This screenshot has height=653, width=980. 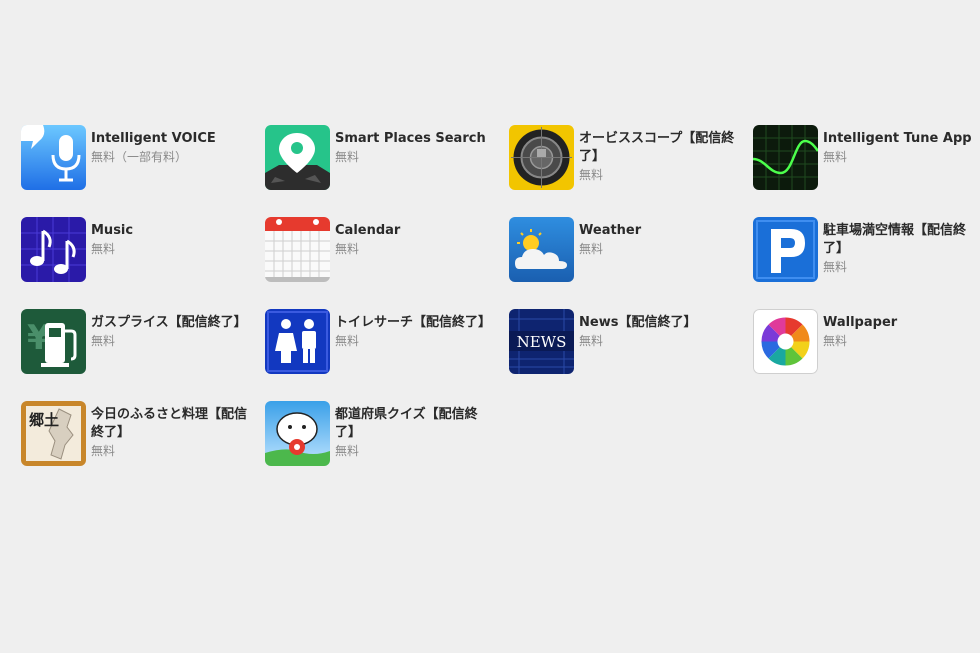 I want to click on map-pin-icon, so click(x=297, y=157).